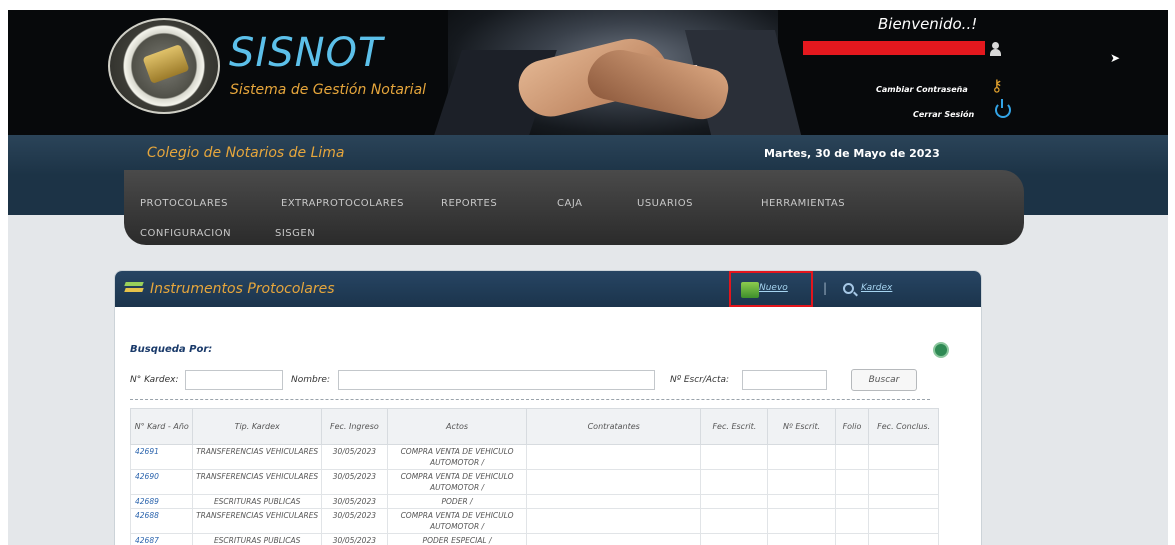  Describe the element at coordinates (922, 89) in the screenshot. I see `change-password-link: Cambiar Contraseña` at that location.